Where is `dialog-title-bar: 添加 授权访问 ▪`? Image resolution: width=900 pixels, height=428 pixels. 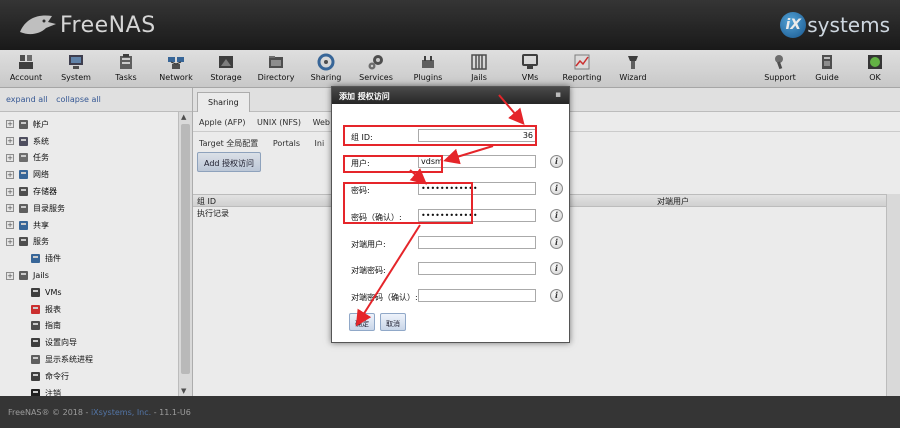
dialog-title-bar: 添加 授权访问 ▪ is located at coordinates (450, 95).